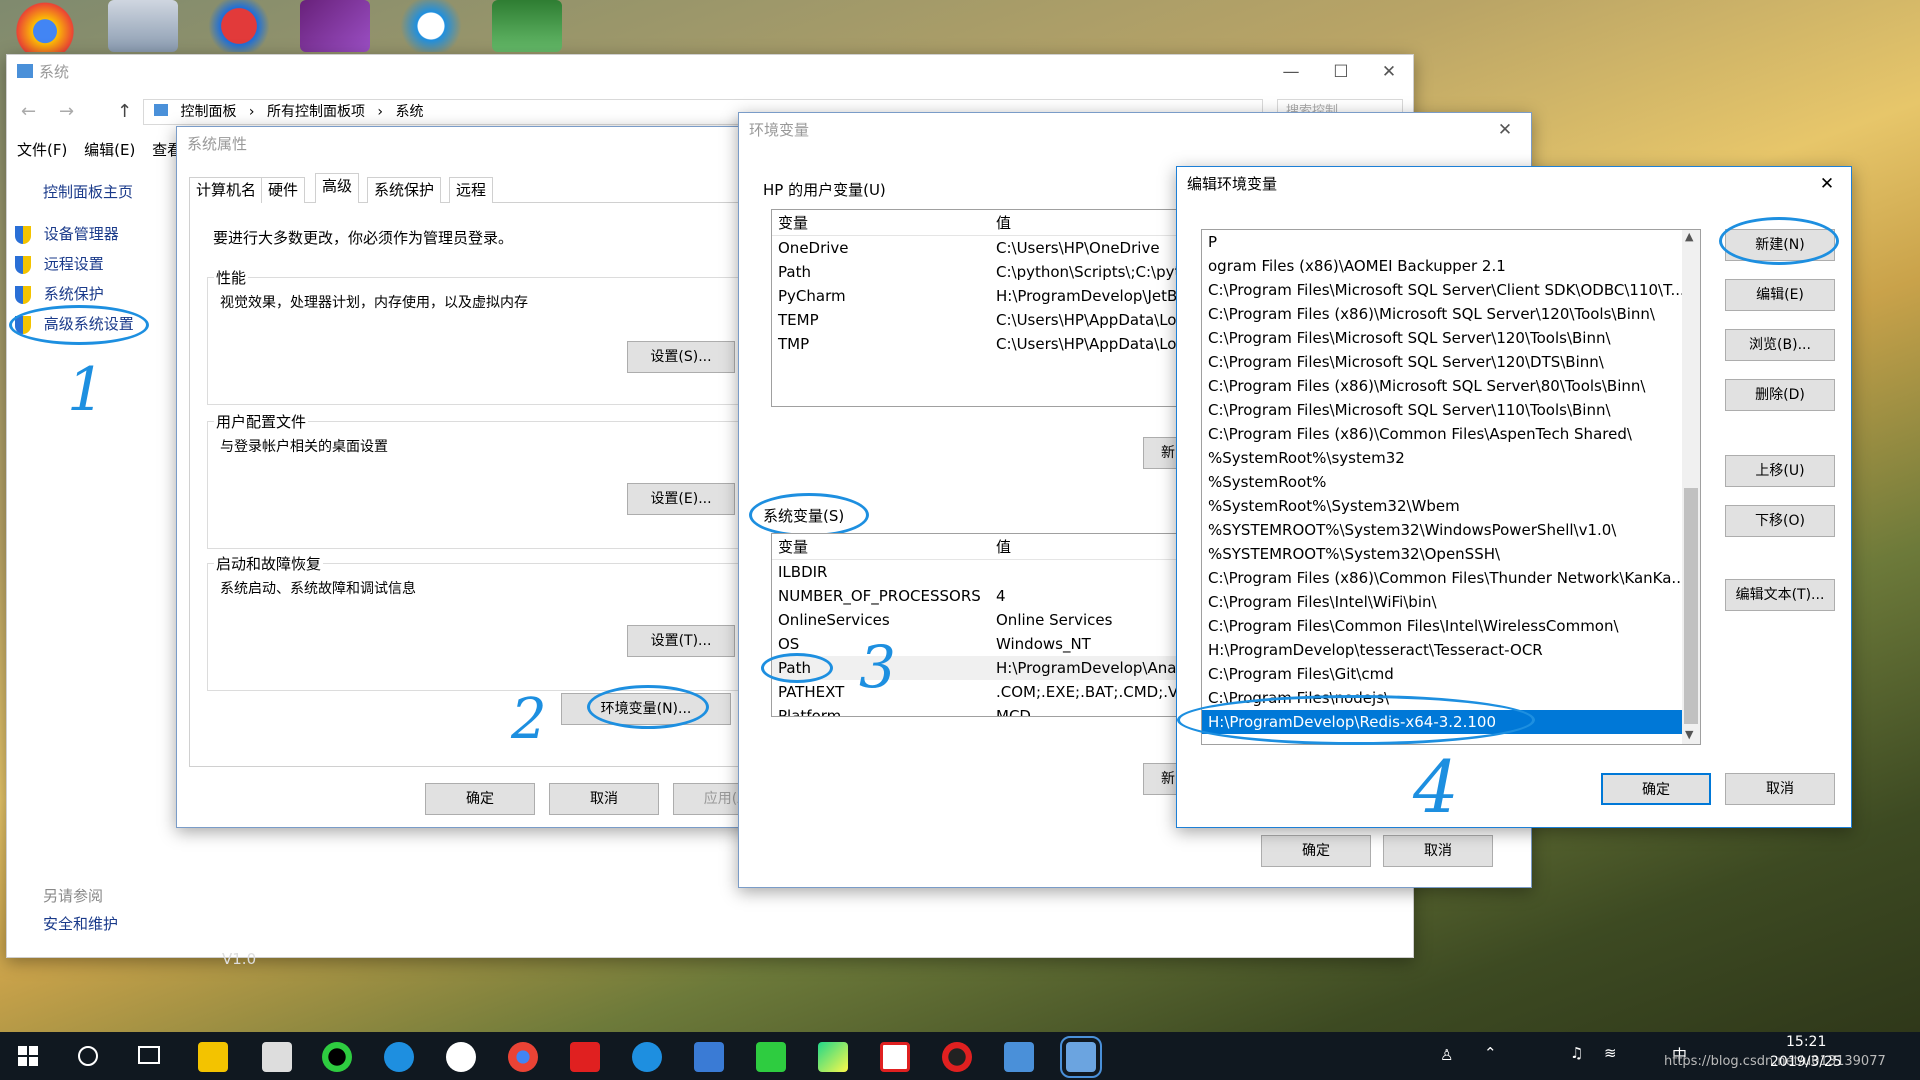 The height and width of the screenshot is (1080, 1920). Describe the element at coordinates (1689, 734) in the screenshot. I see `scroll-down-icon: ▼` at that location.